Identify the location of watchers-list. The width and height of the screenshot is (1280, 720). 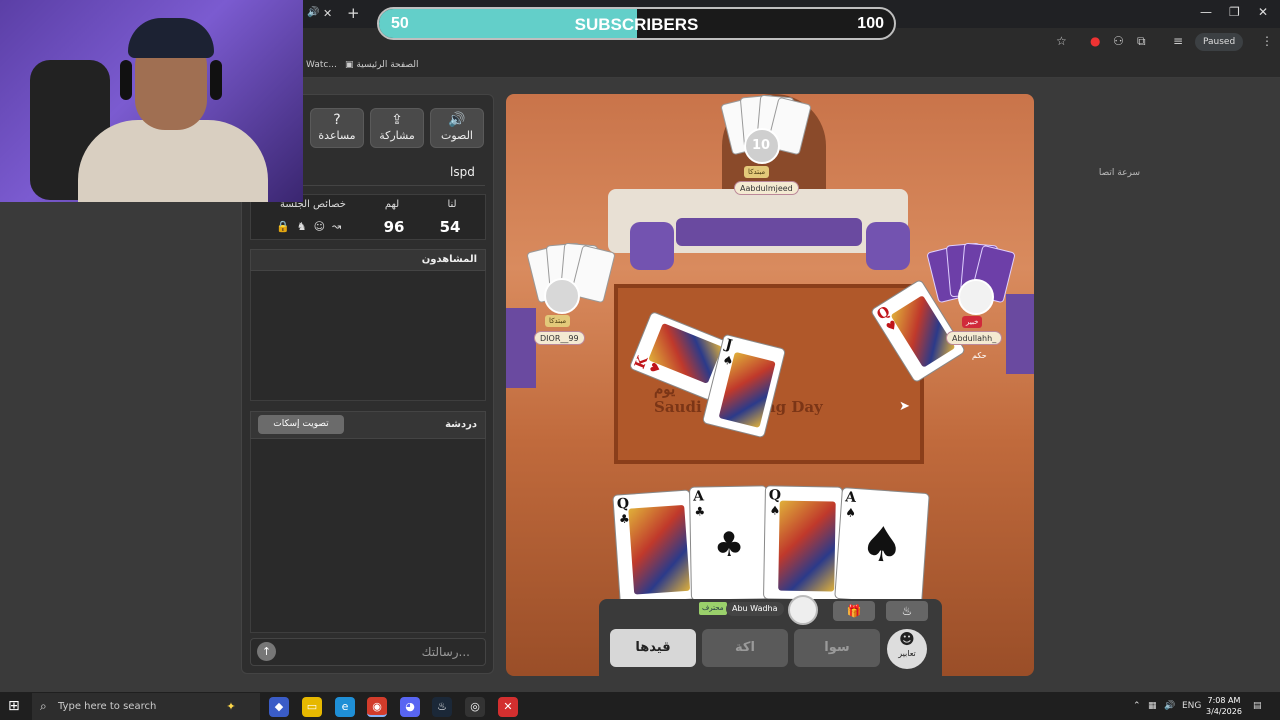
(368, 336).